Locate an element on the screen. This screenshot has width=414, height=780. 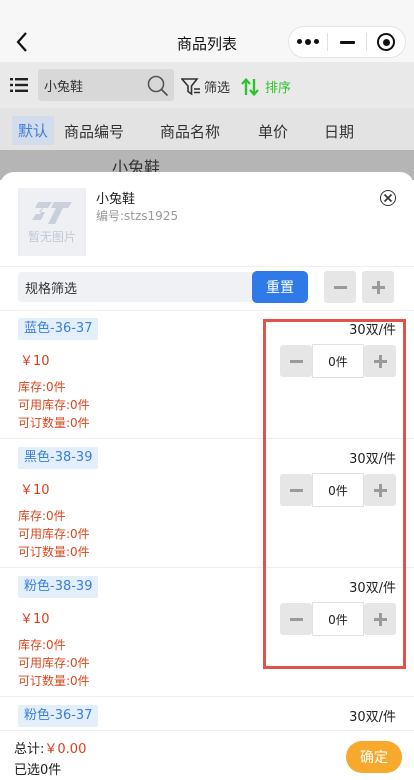
tab-default: 默认 is located at coordinates (33, 130).